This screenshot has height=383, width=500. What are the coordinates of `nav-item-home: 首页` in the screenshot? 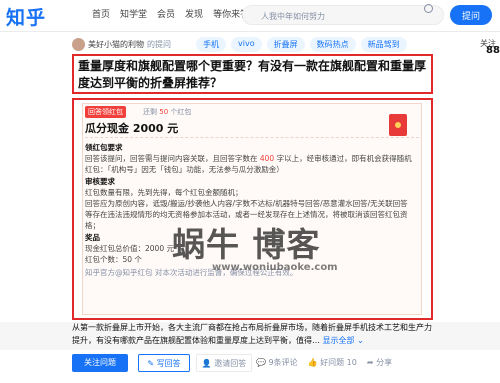 It's located at (101, 13).